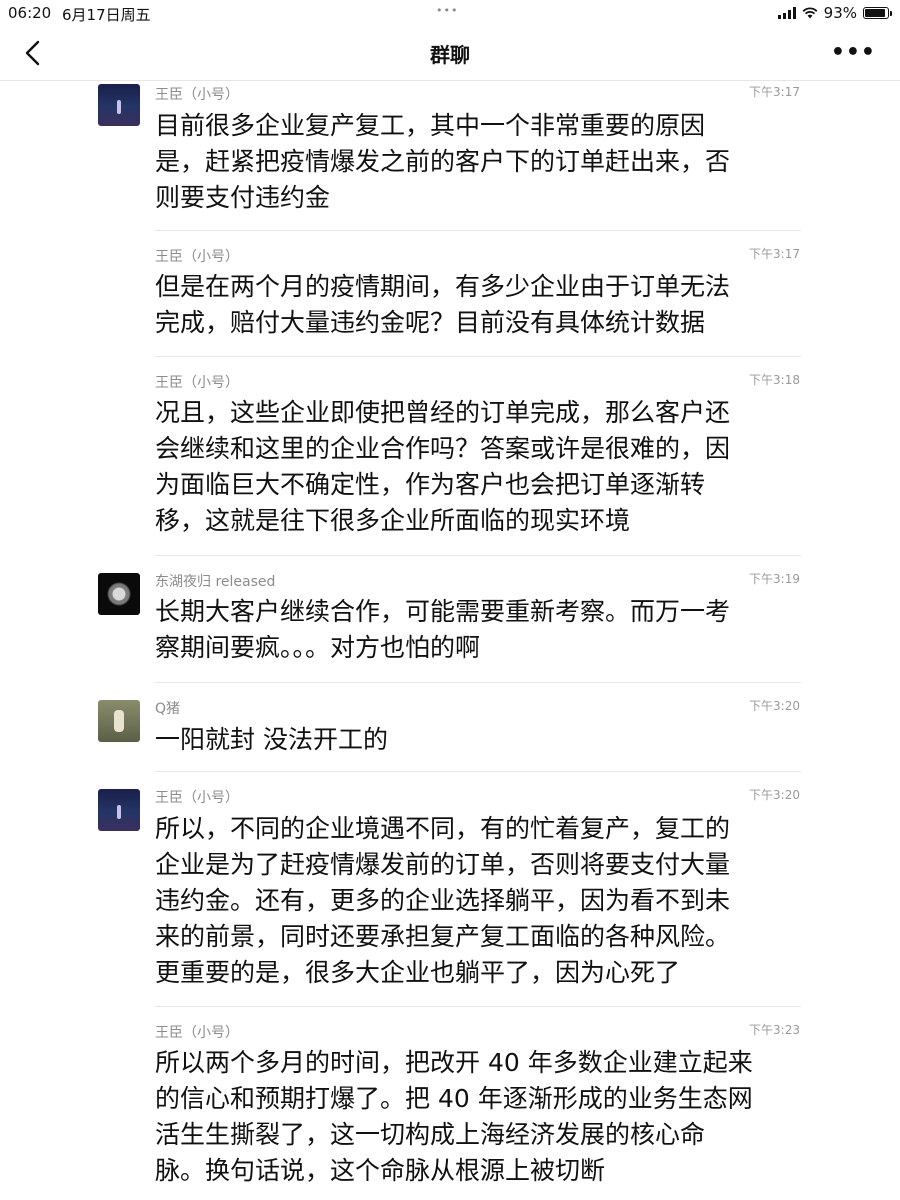 This screenshot has height=1200, width=900. I want to click on cellular-signal-icon, so click(786, 13).